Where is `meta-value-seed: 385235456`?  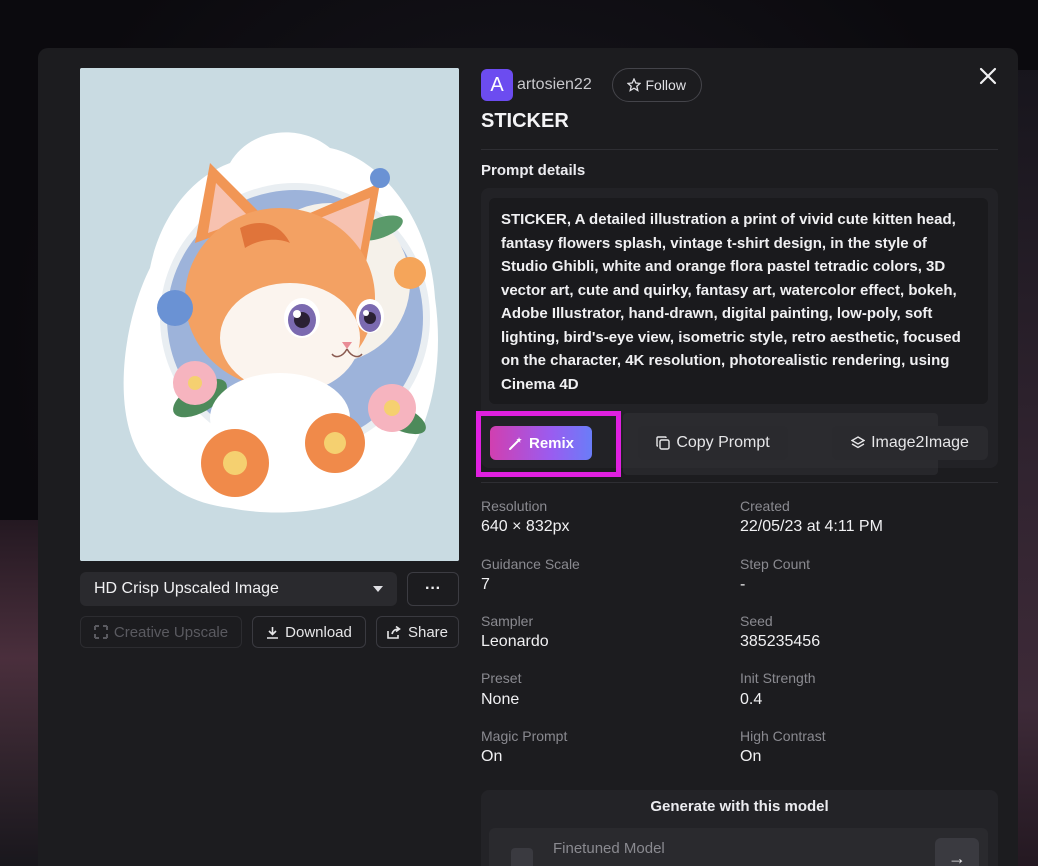
meta-value-seed: 385235456 is located at coordinates (780, 641).